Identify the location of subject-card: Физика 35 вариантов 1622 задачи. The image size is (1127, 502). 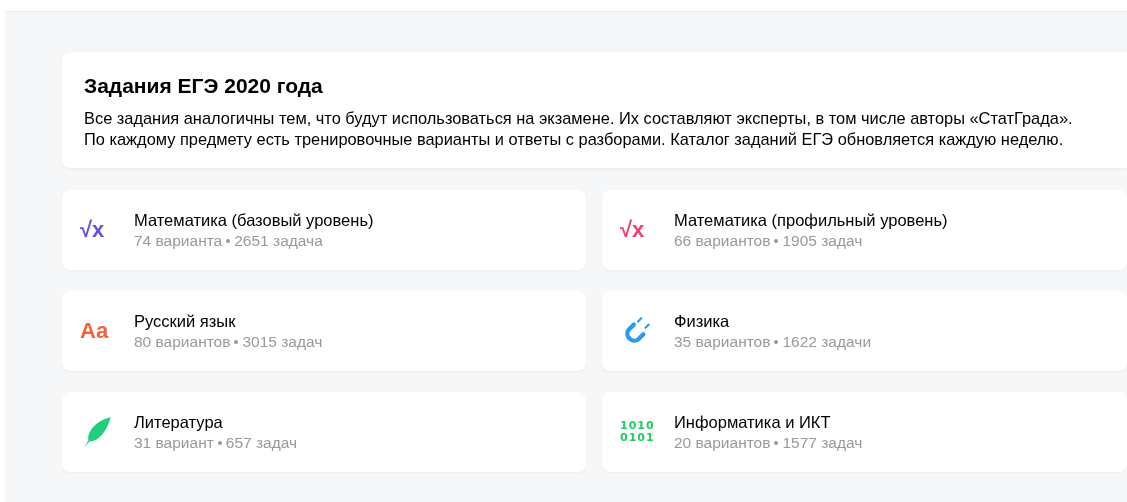
(864, 331).